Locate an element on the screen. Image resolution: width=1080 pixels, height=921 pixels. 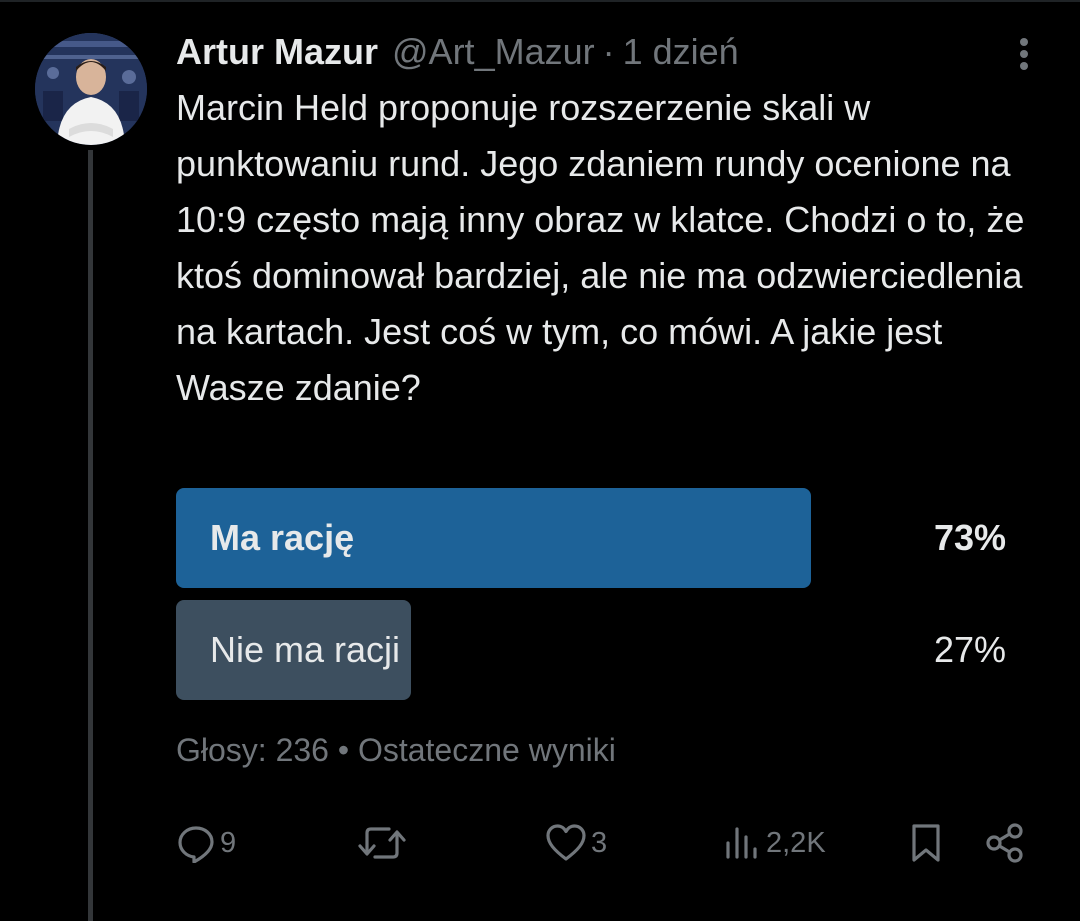
thread-line is located at coordinates (90, 535).